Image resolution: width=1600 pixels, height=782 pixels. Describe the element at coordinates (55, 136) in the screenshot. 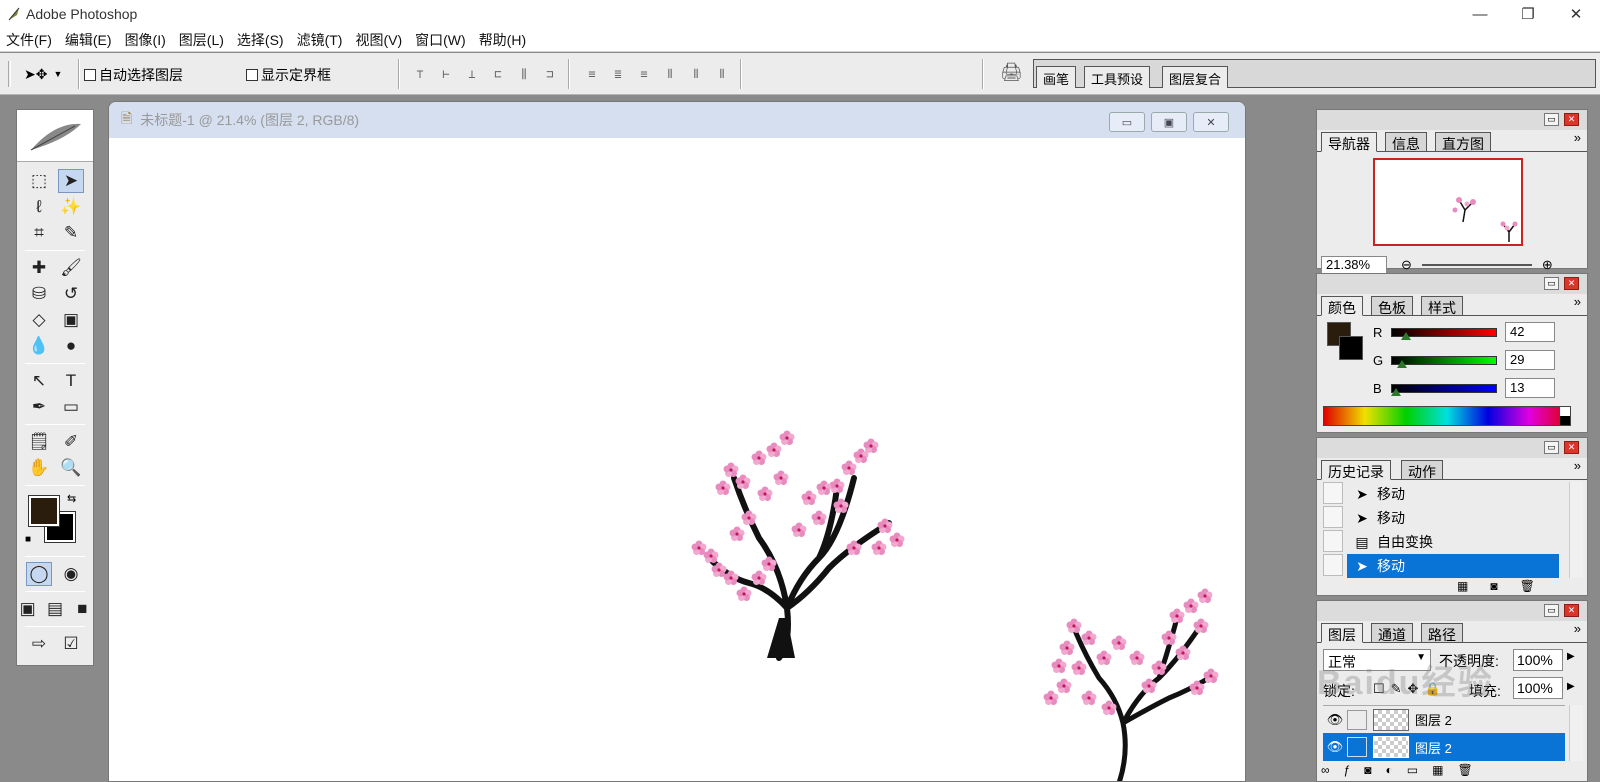

I see `toolbox-header` at that location.